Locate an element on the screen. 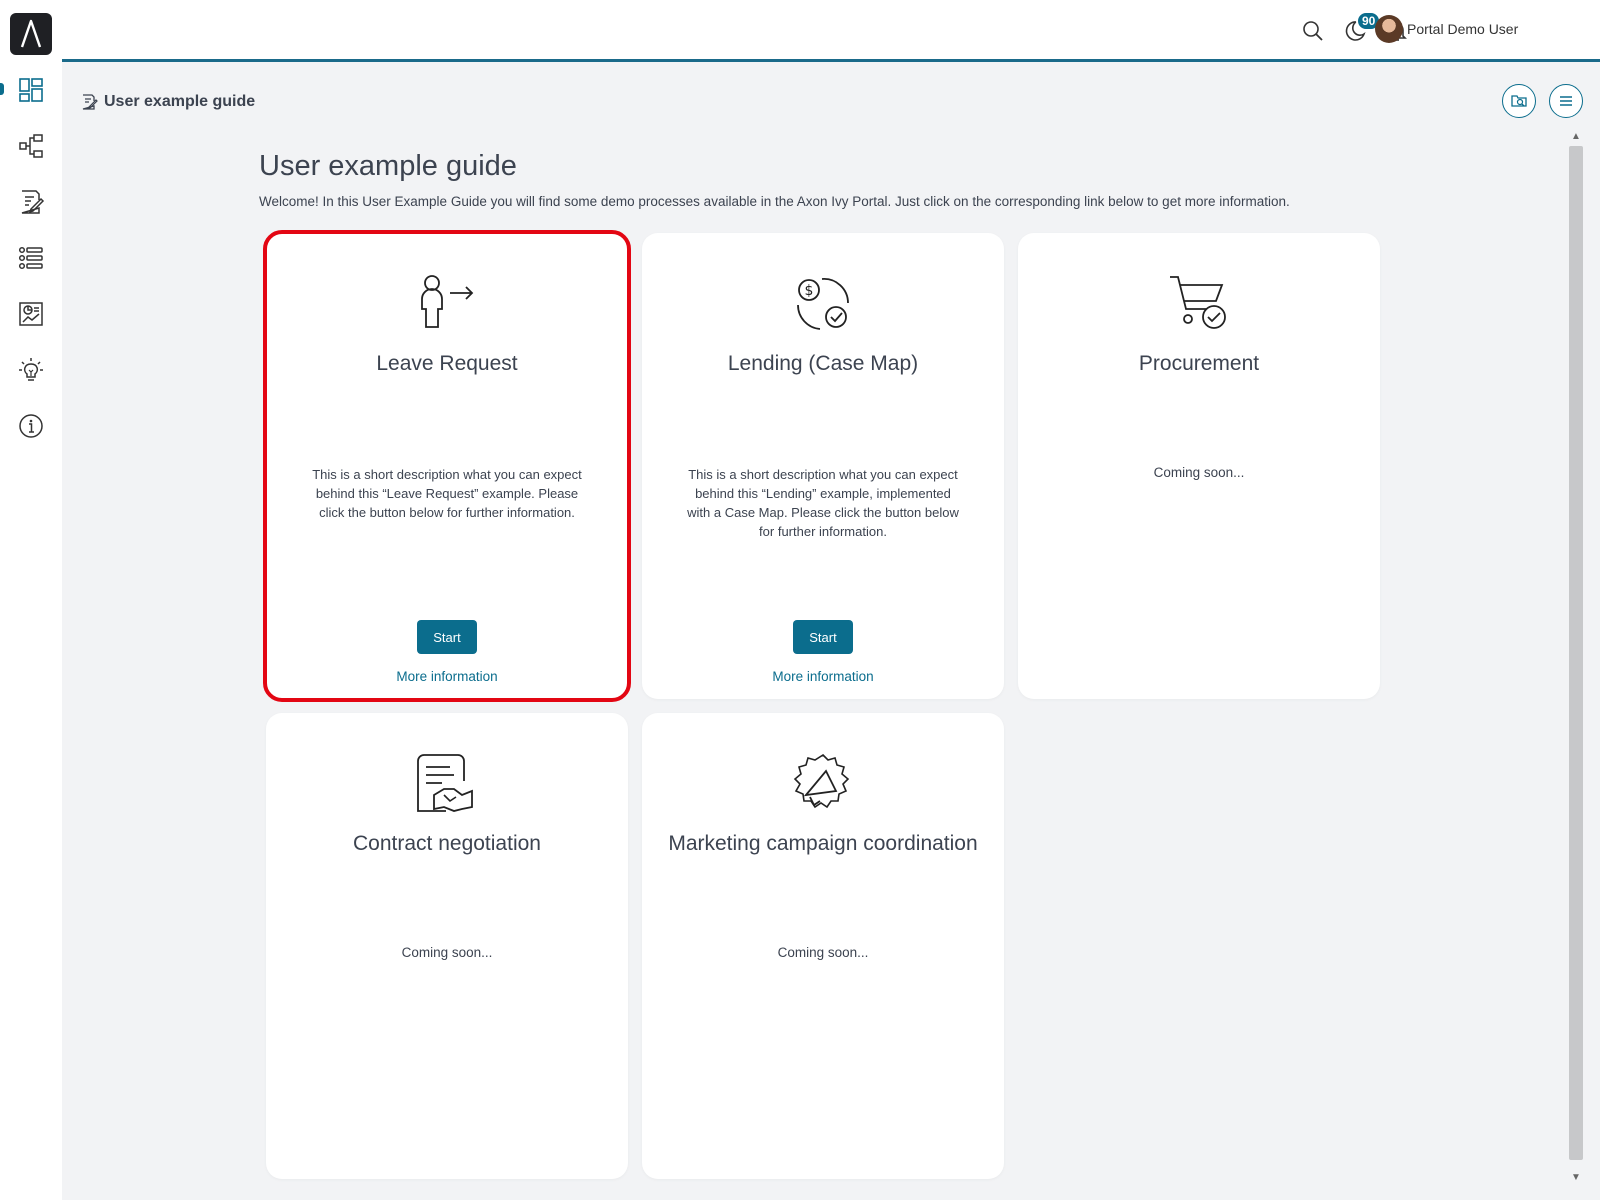 This screenshot has height=1200, width=1600. scroll-down-arrow: ▼ is located at coordinates (1576, 1178).